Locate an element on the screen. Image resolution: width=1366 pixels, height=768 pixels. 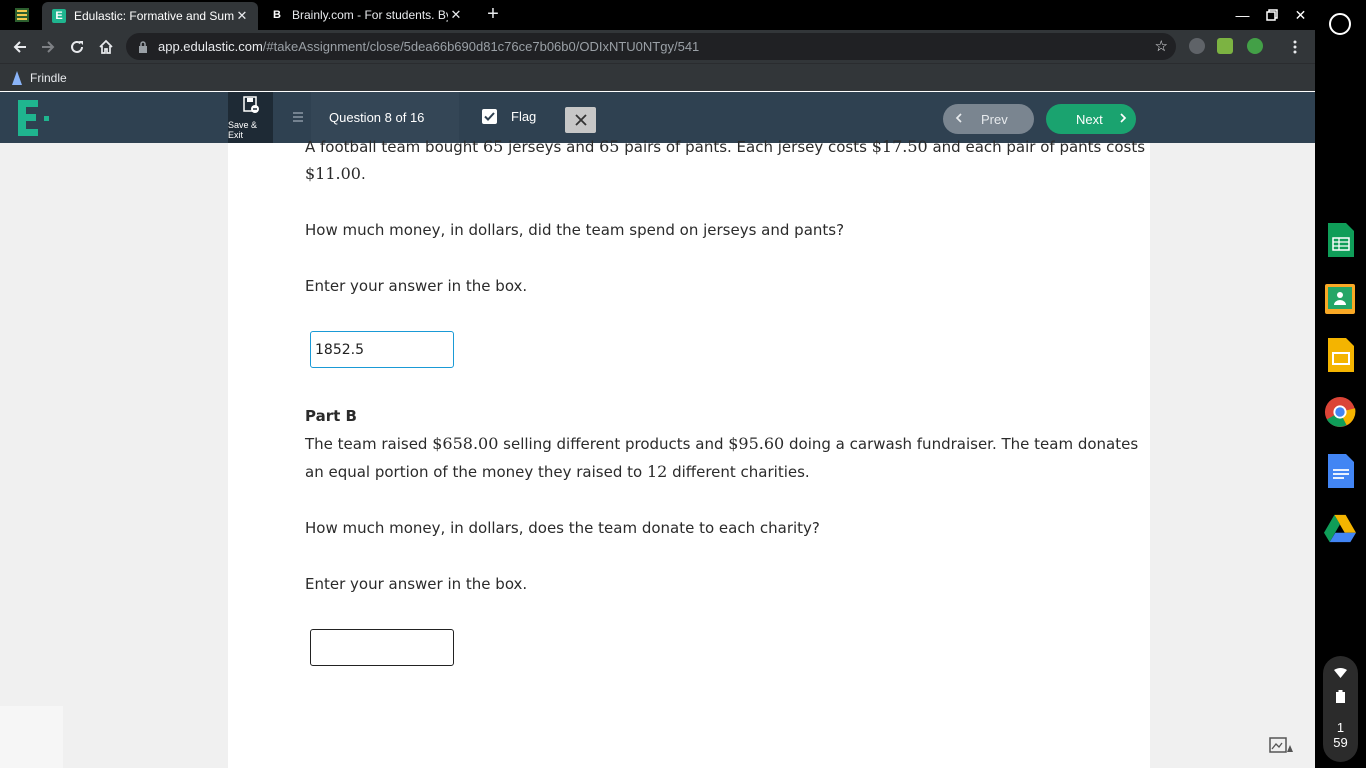
next-button: Next is located at coordinates (1091, 119).